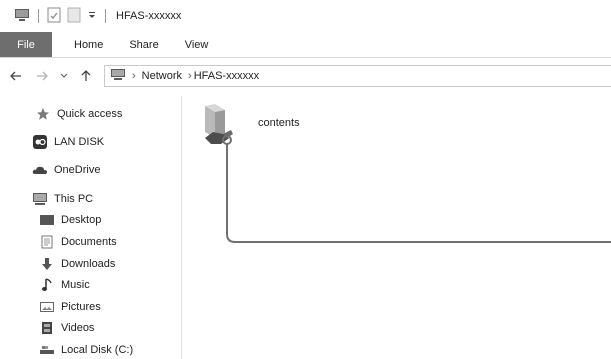 The width and height of the screenshot is (611, 359). I want to click on new-folder-icon, so click(74, 16).